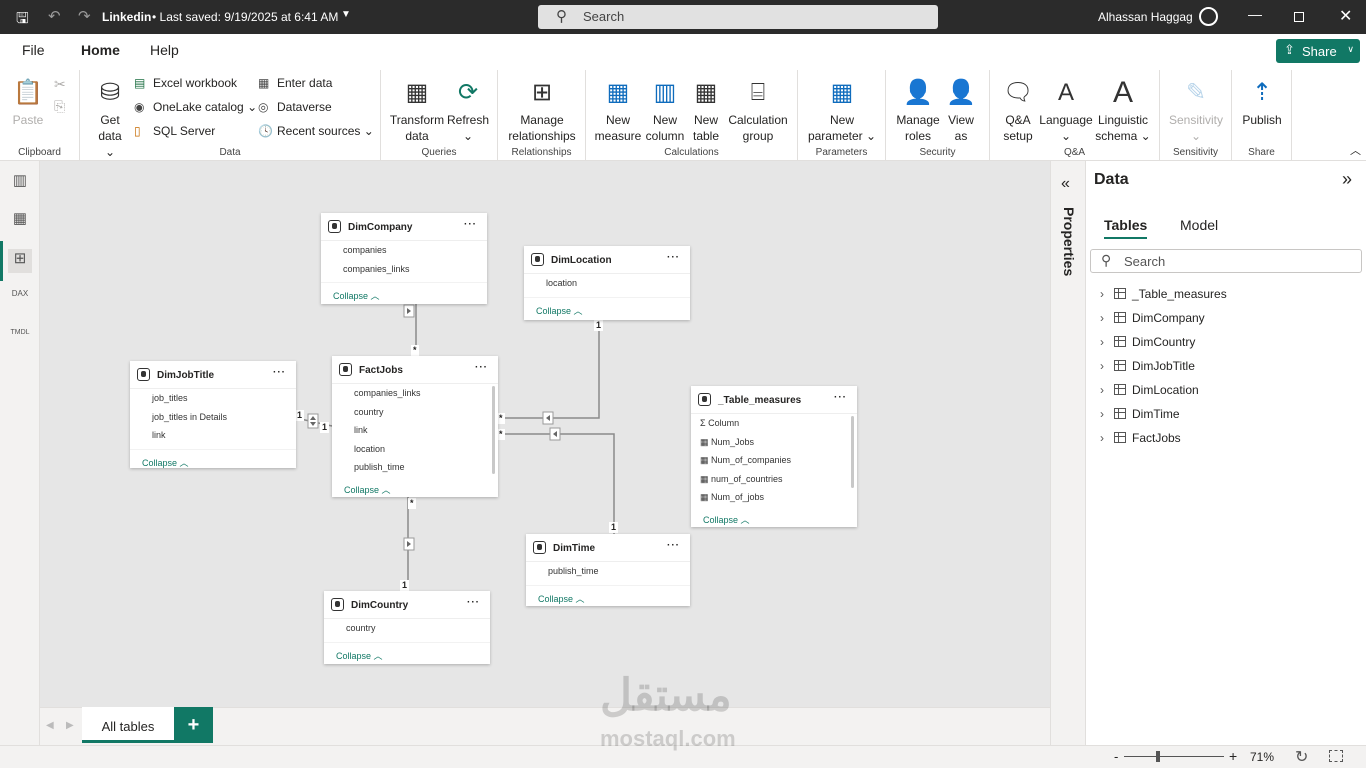 The width and height of the screenshot is (1366, 768). Describe the element at coordinates (1347, 179) in the screenshot. I see `collapse-pane-icon: »` at that location.